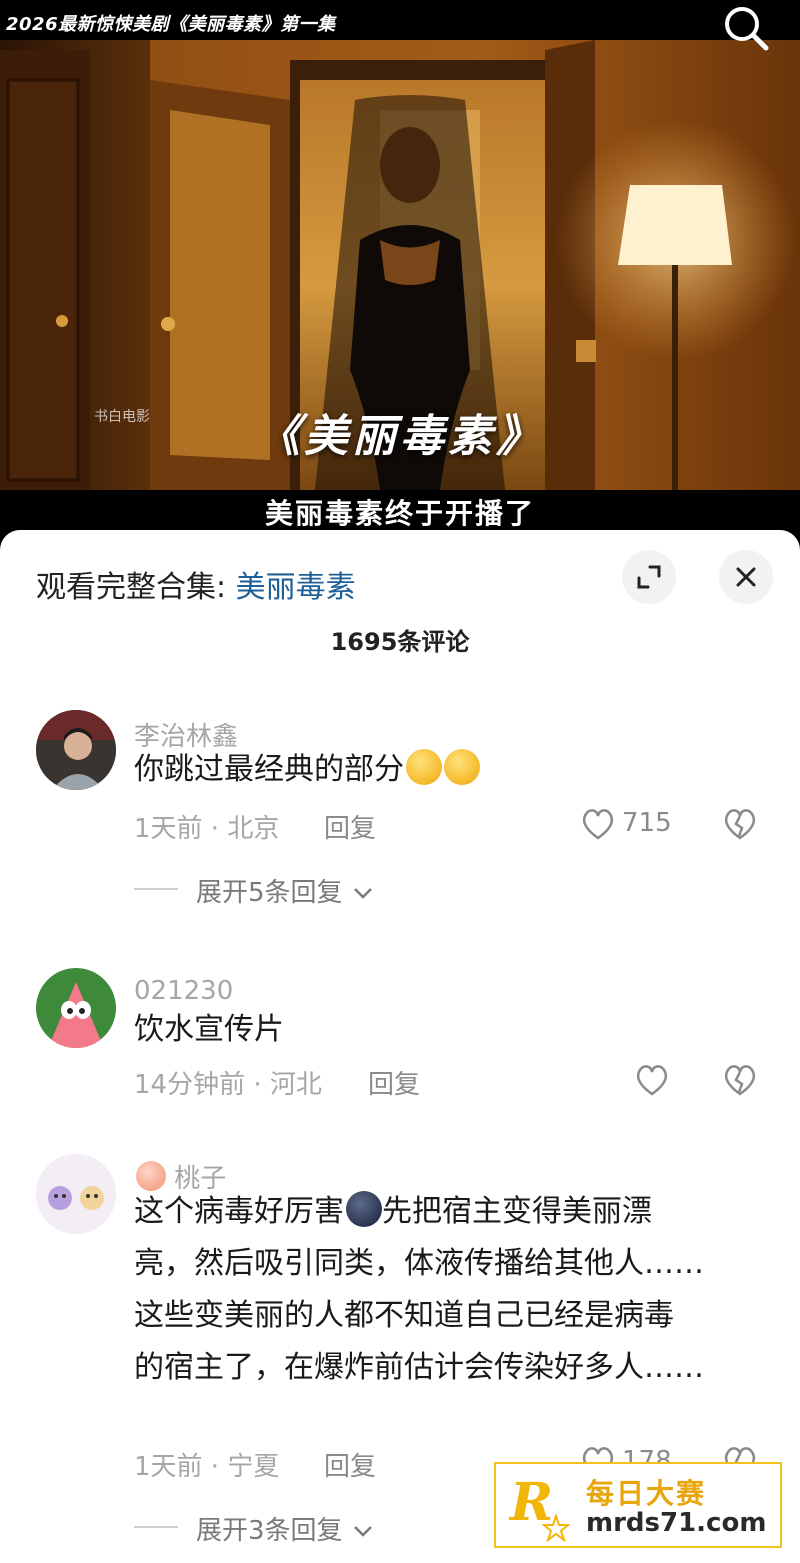  What do you see at coordinates (556, 1528) in the screenshot?
I see `star-icon` at bounding box center [556, 1528].